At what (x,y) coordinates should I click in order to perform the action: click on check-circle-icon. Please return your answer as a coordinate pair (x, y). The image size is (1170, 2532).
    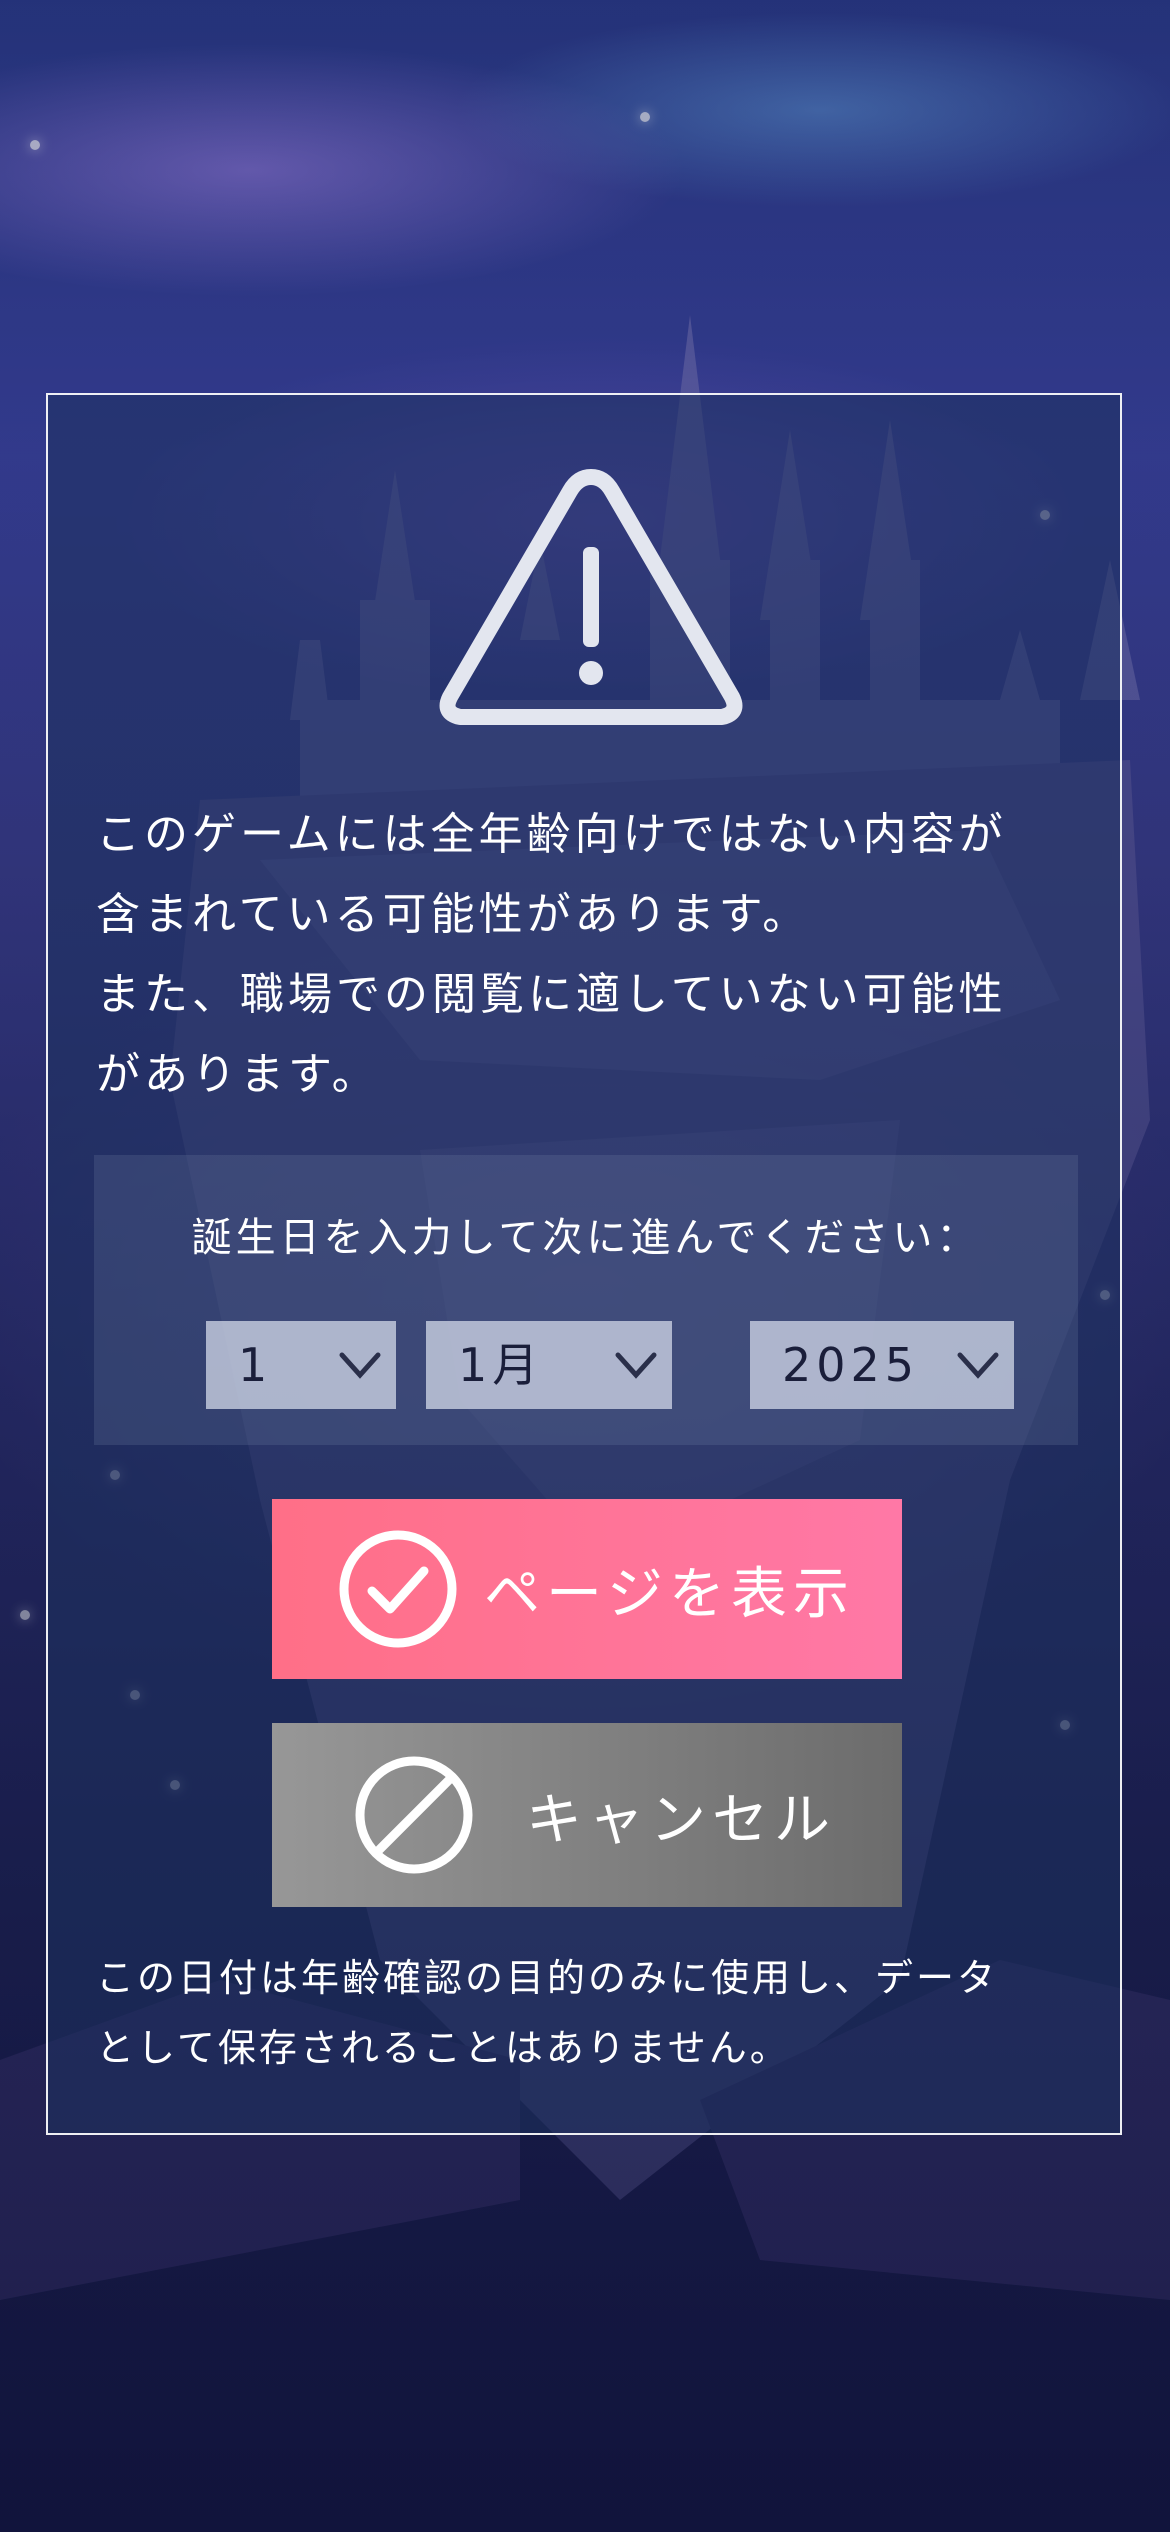
    Looking at the image, I should click on (398, 1589).